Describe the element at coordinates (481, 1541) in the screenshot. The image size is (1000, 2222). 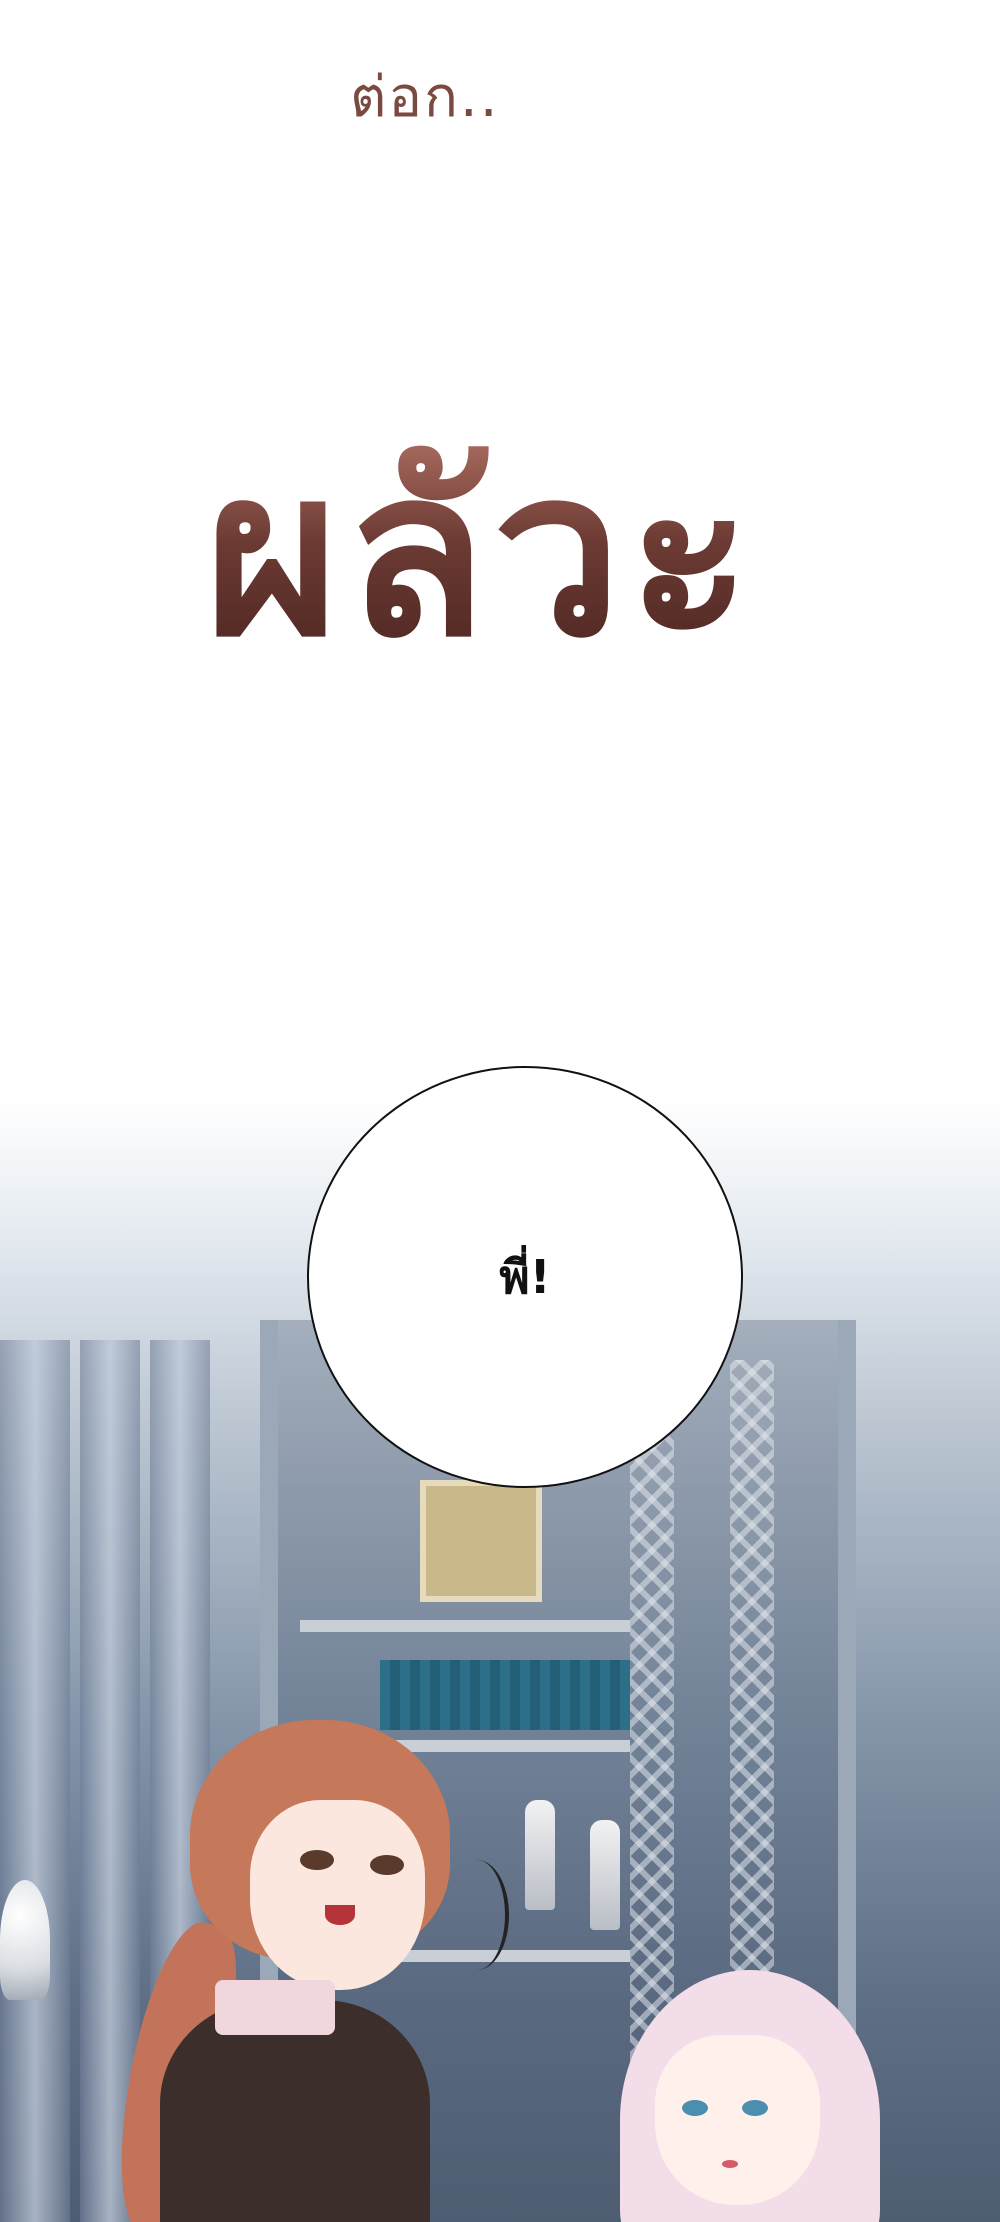
I see `clock-icon` at that location.